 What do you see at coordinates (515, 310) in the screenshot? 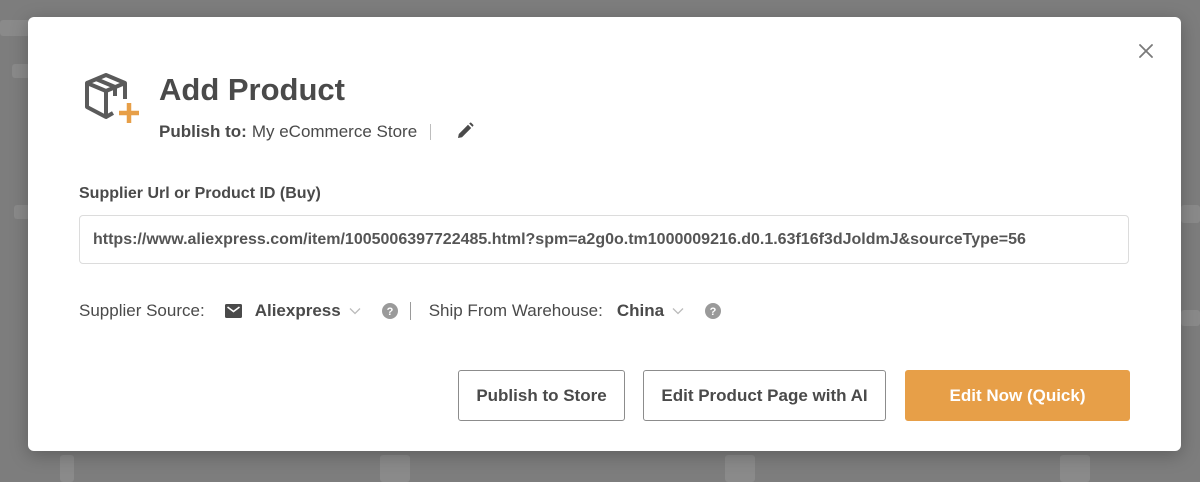
I see `ship-from-label: Ship From Warehouse:` at bounding box center [515, 310].